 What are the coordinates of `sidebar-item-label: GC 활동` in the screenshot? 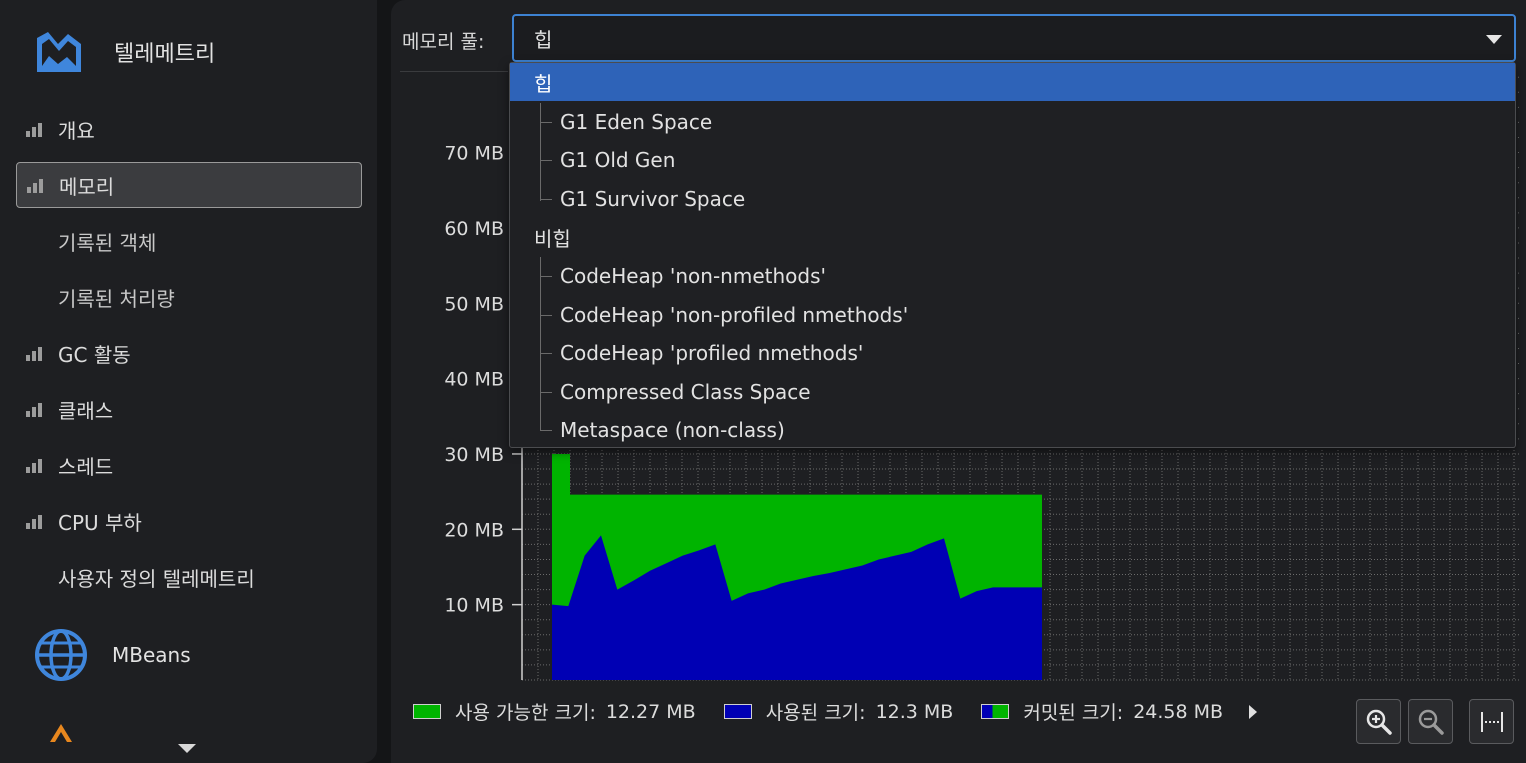 It's located at (94, 354).